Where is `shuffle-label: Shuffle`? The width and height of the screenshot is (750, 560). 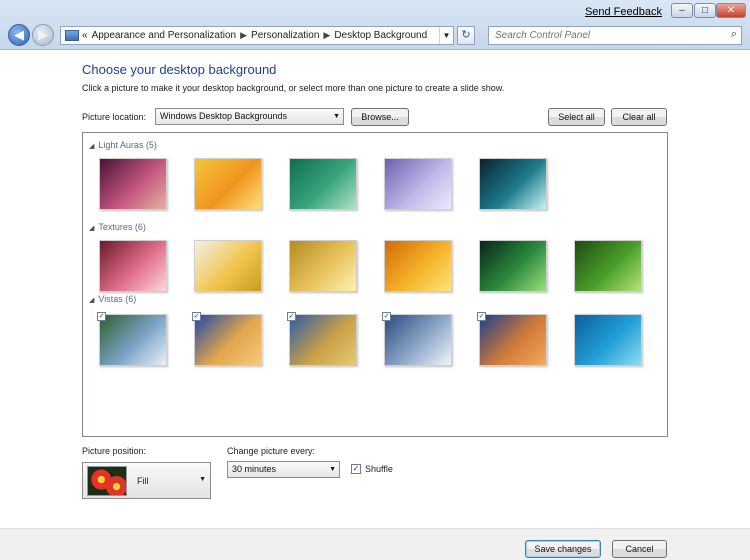 shuffle-label: Shuffle is located at coordinates (379, 469).